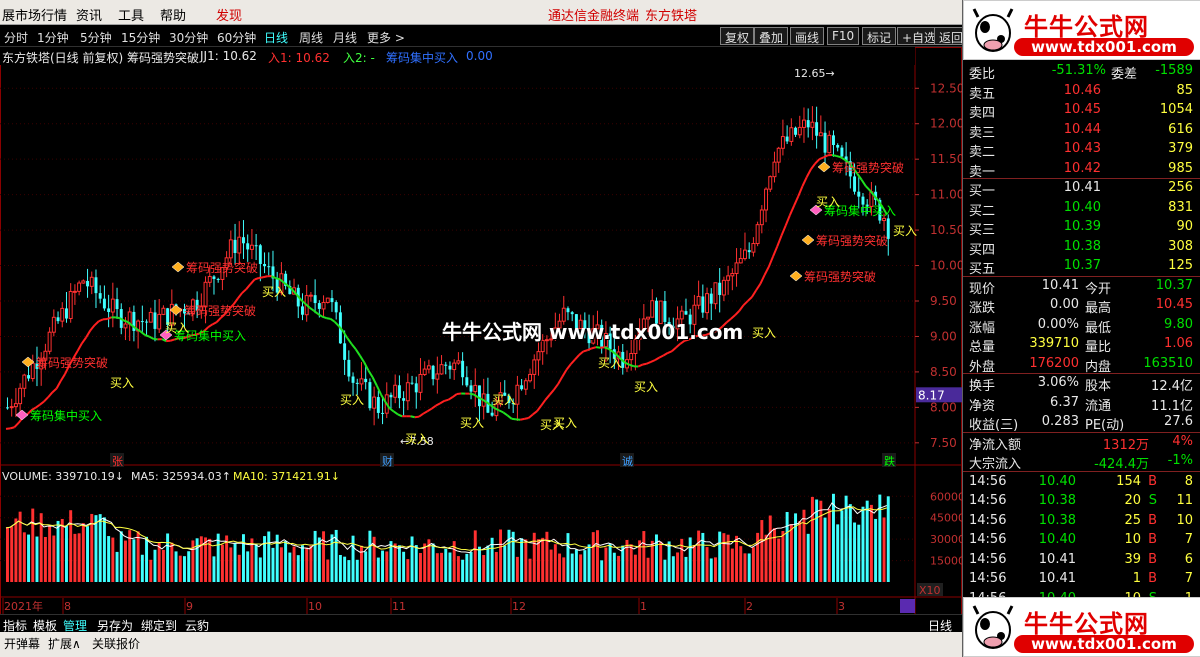 Image resolution: width=1200 pixels, height=657 pixels. What do you see at coordinates (843, 36) in the screenshot?
I see `btn-f10: F10` at bounding box center [843, 36].